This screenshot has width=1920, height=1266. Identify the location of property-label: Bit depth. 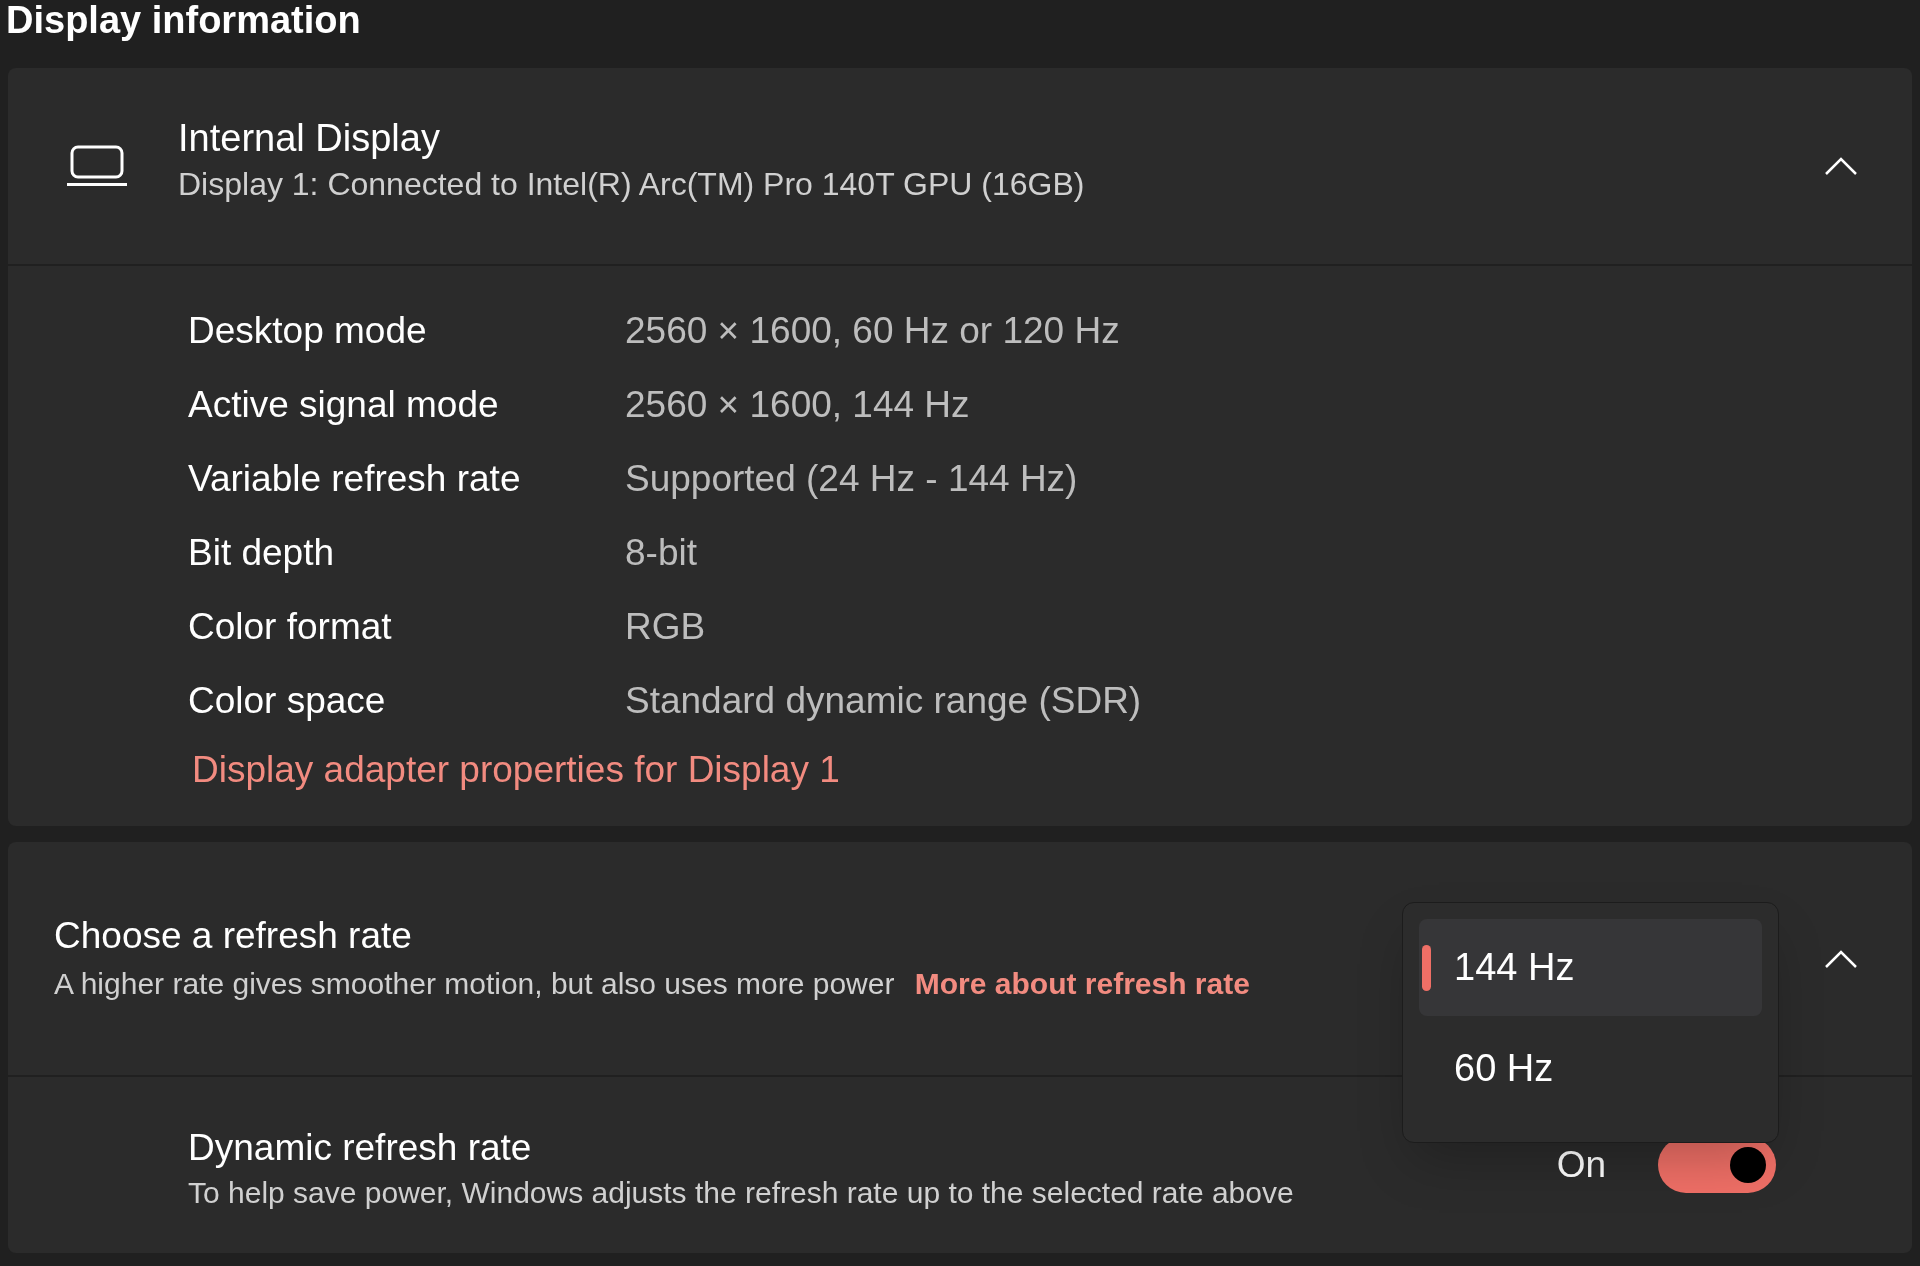
(262, 553).